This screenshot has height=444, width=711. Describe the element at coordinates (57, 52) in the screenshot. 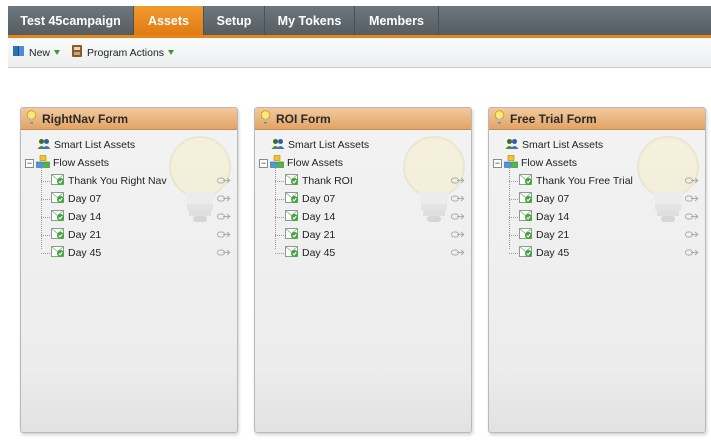

I see `chevron-down-icon` at that location.